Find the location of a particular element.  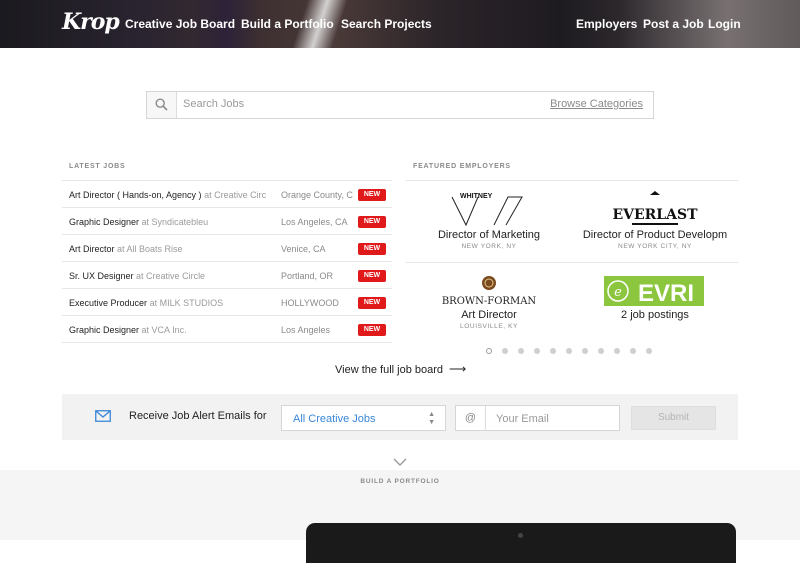

job-company: at VCA Inc. is located at coordinates (164, 330).